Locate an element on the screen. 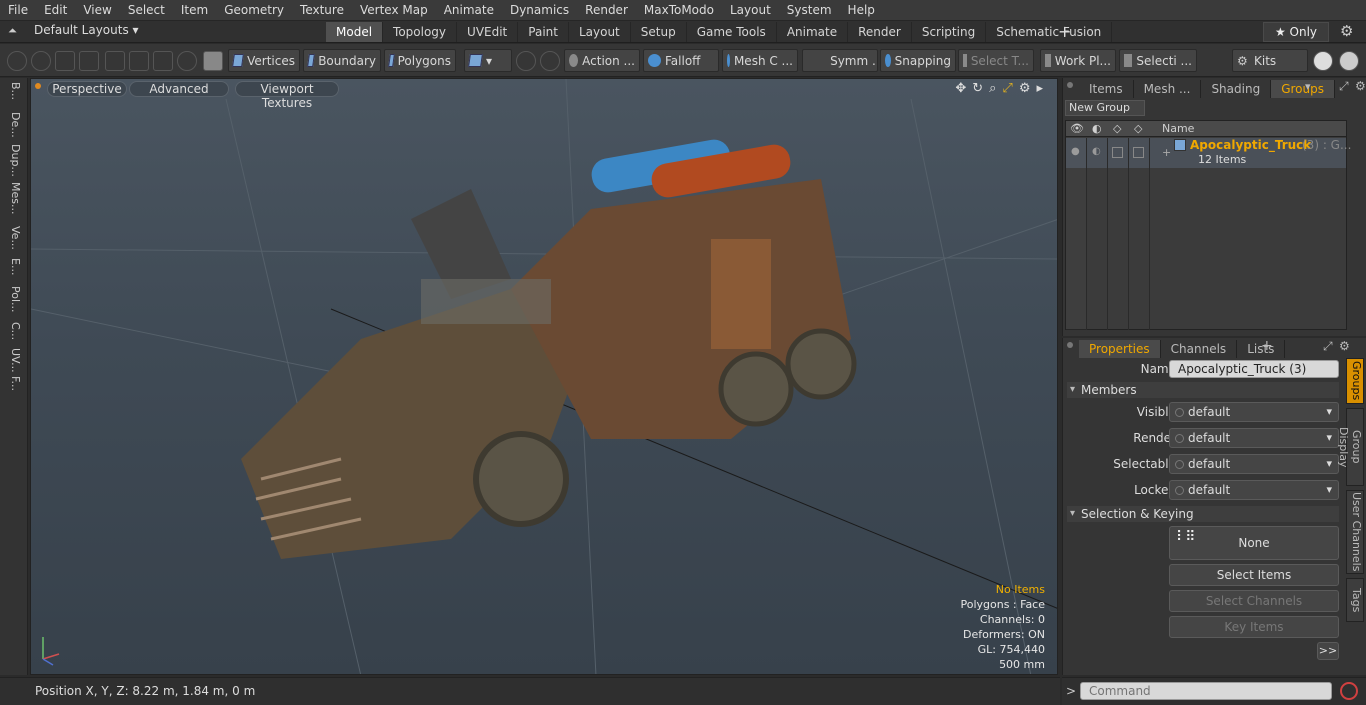  solid-cube-icon is located at coordinates (213, 61).